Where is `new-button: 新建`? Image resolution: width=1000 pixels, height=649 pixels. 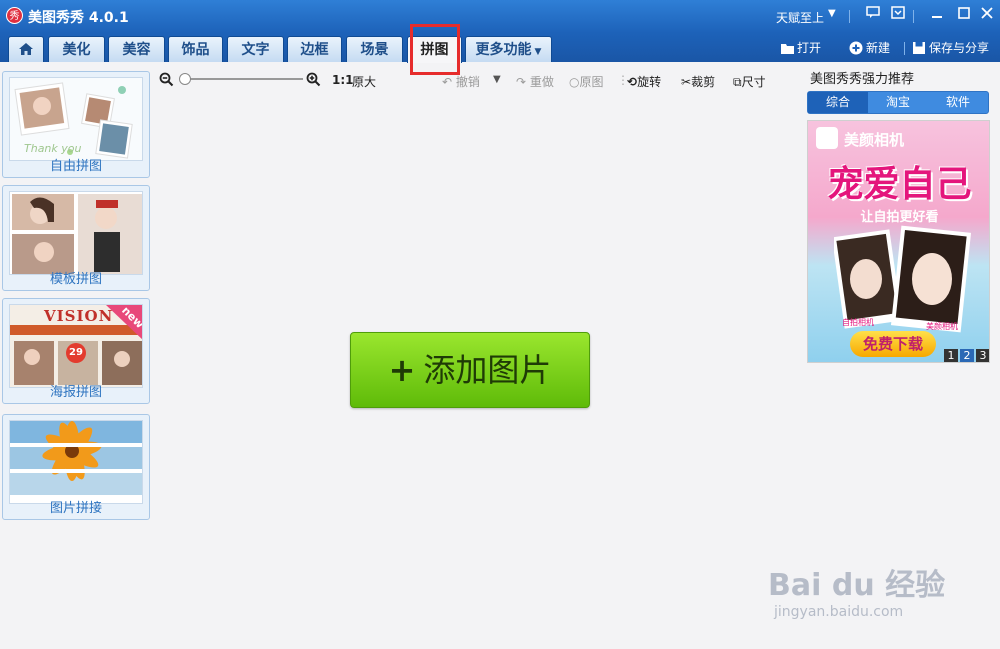 new-button: 新建 is located at coordinates (869, 48).